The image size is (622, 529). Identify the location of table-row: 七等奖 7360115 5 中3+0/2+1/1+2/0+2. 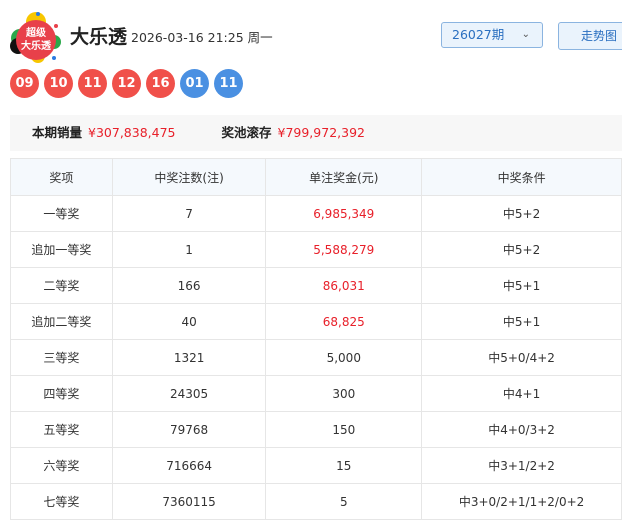
(316, 501).